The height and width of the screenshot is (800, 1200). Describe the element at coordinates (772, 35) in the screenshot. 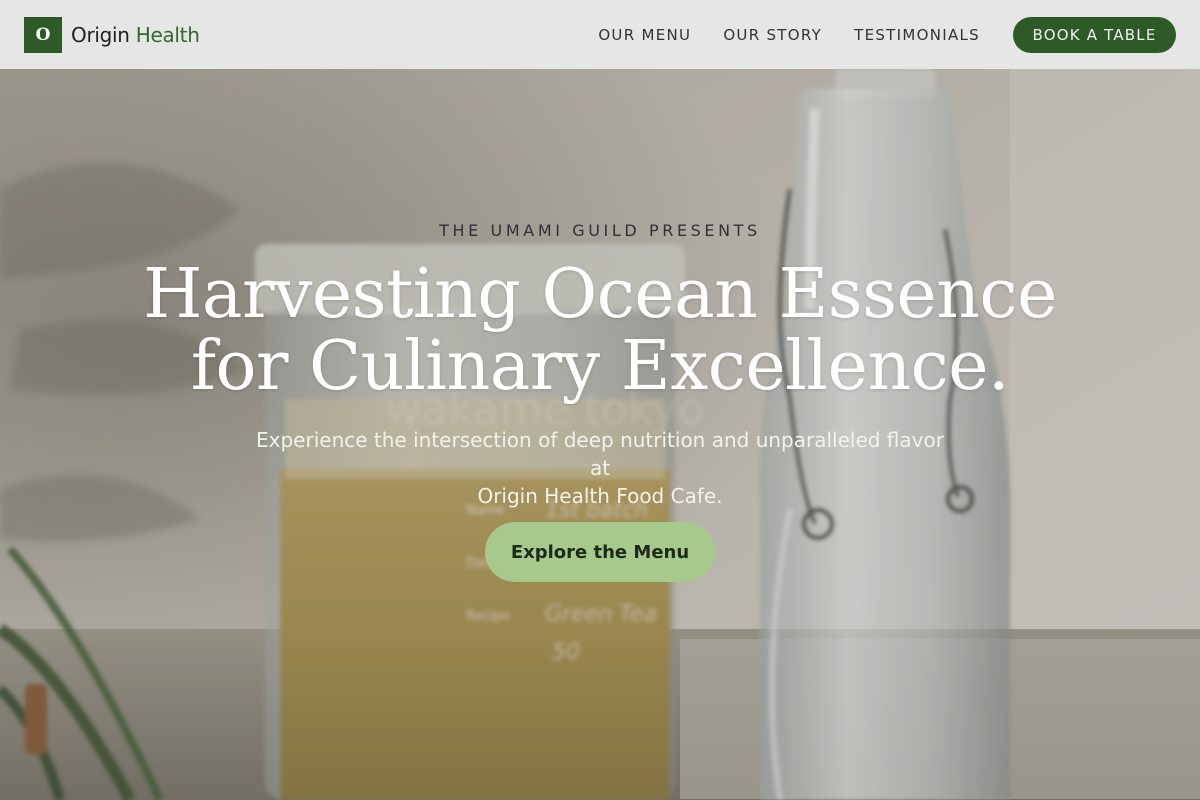

I see `nav-our-story: OUR STORY` at that location.